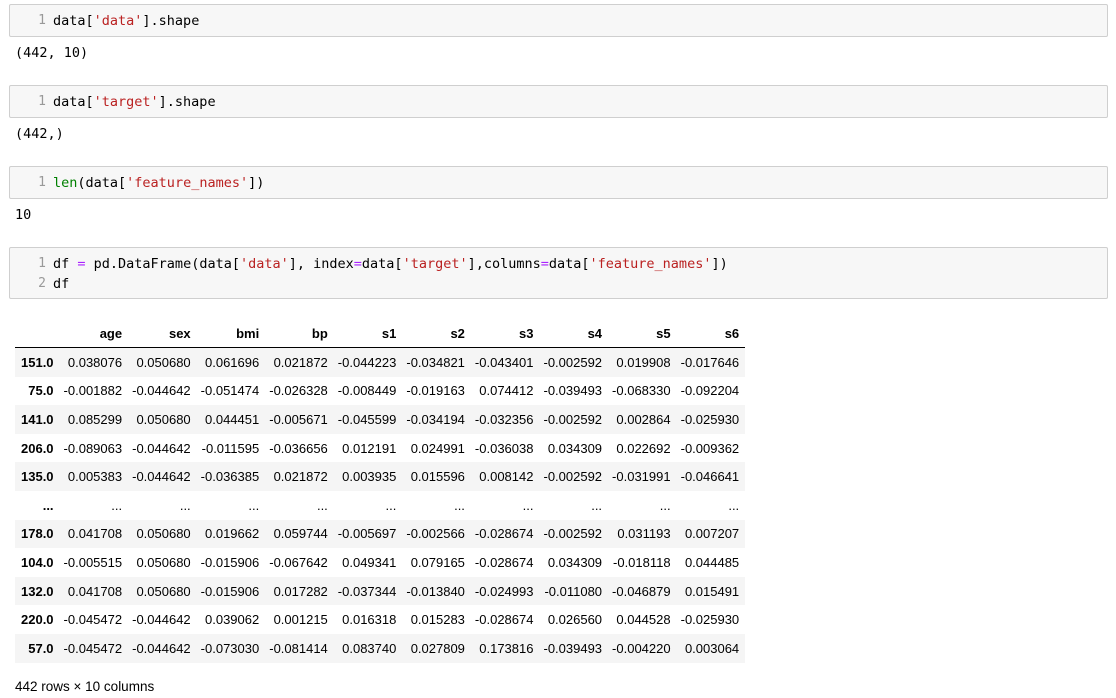 This screenshot has width=1116, height=698. I want to click on table-cell: -0.089063, so click(93, 448).